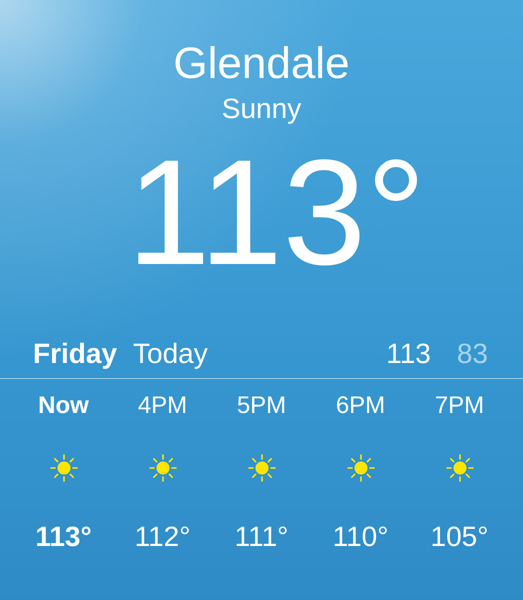 This screenshot has height=600, width=523. What do you see at coordinates (63, 537) in the screenshot?
I see `hour-temperature: 113°` at bounding box center [63, 537].